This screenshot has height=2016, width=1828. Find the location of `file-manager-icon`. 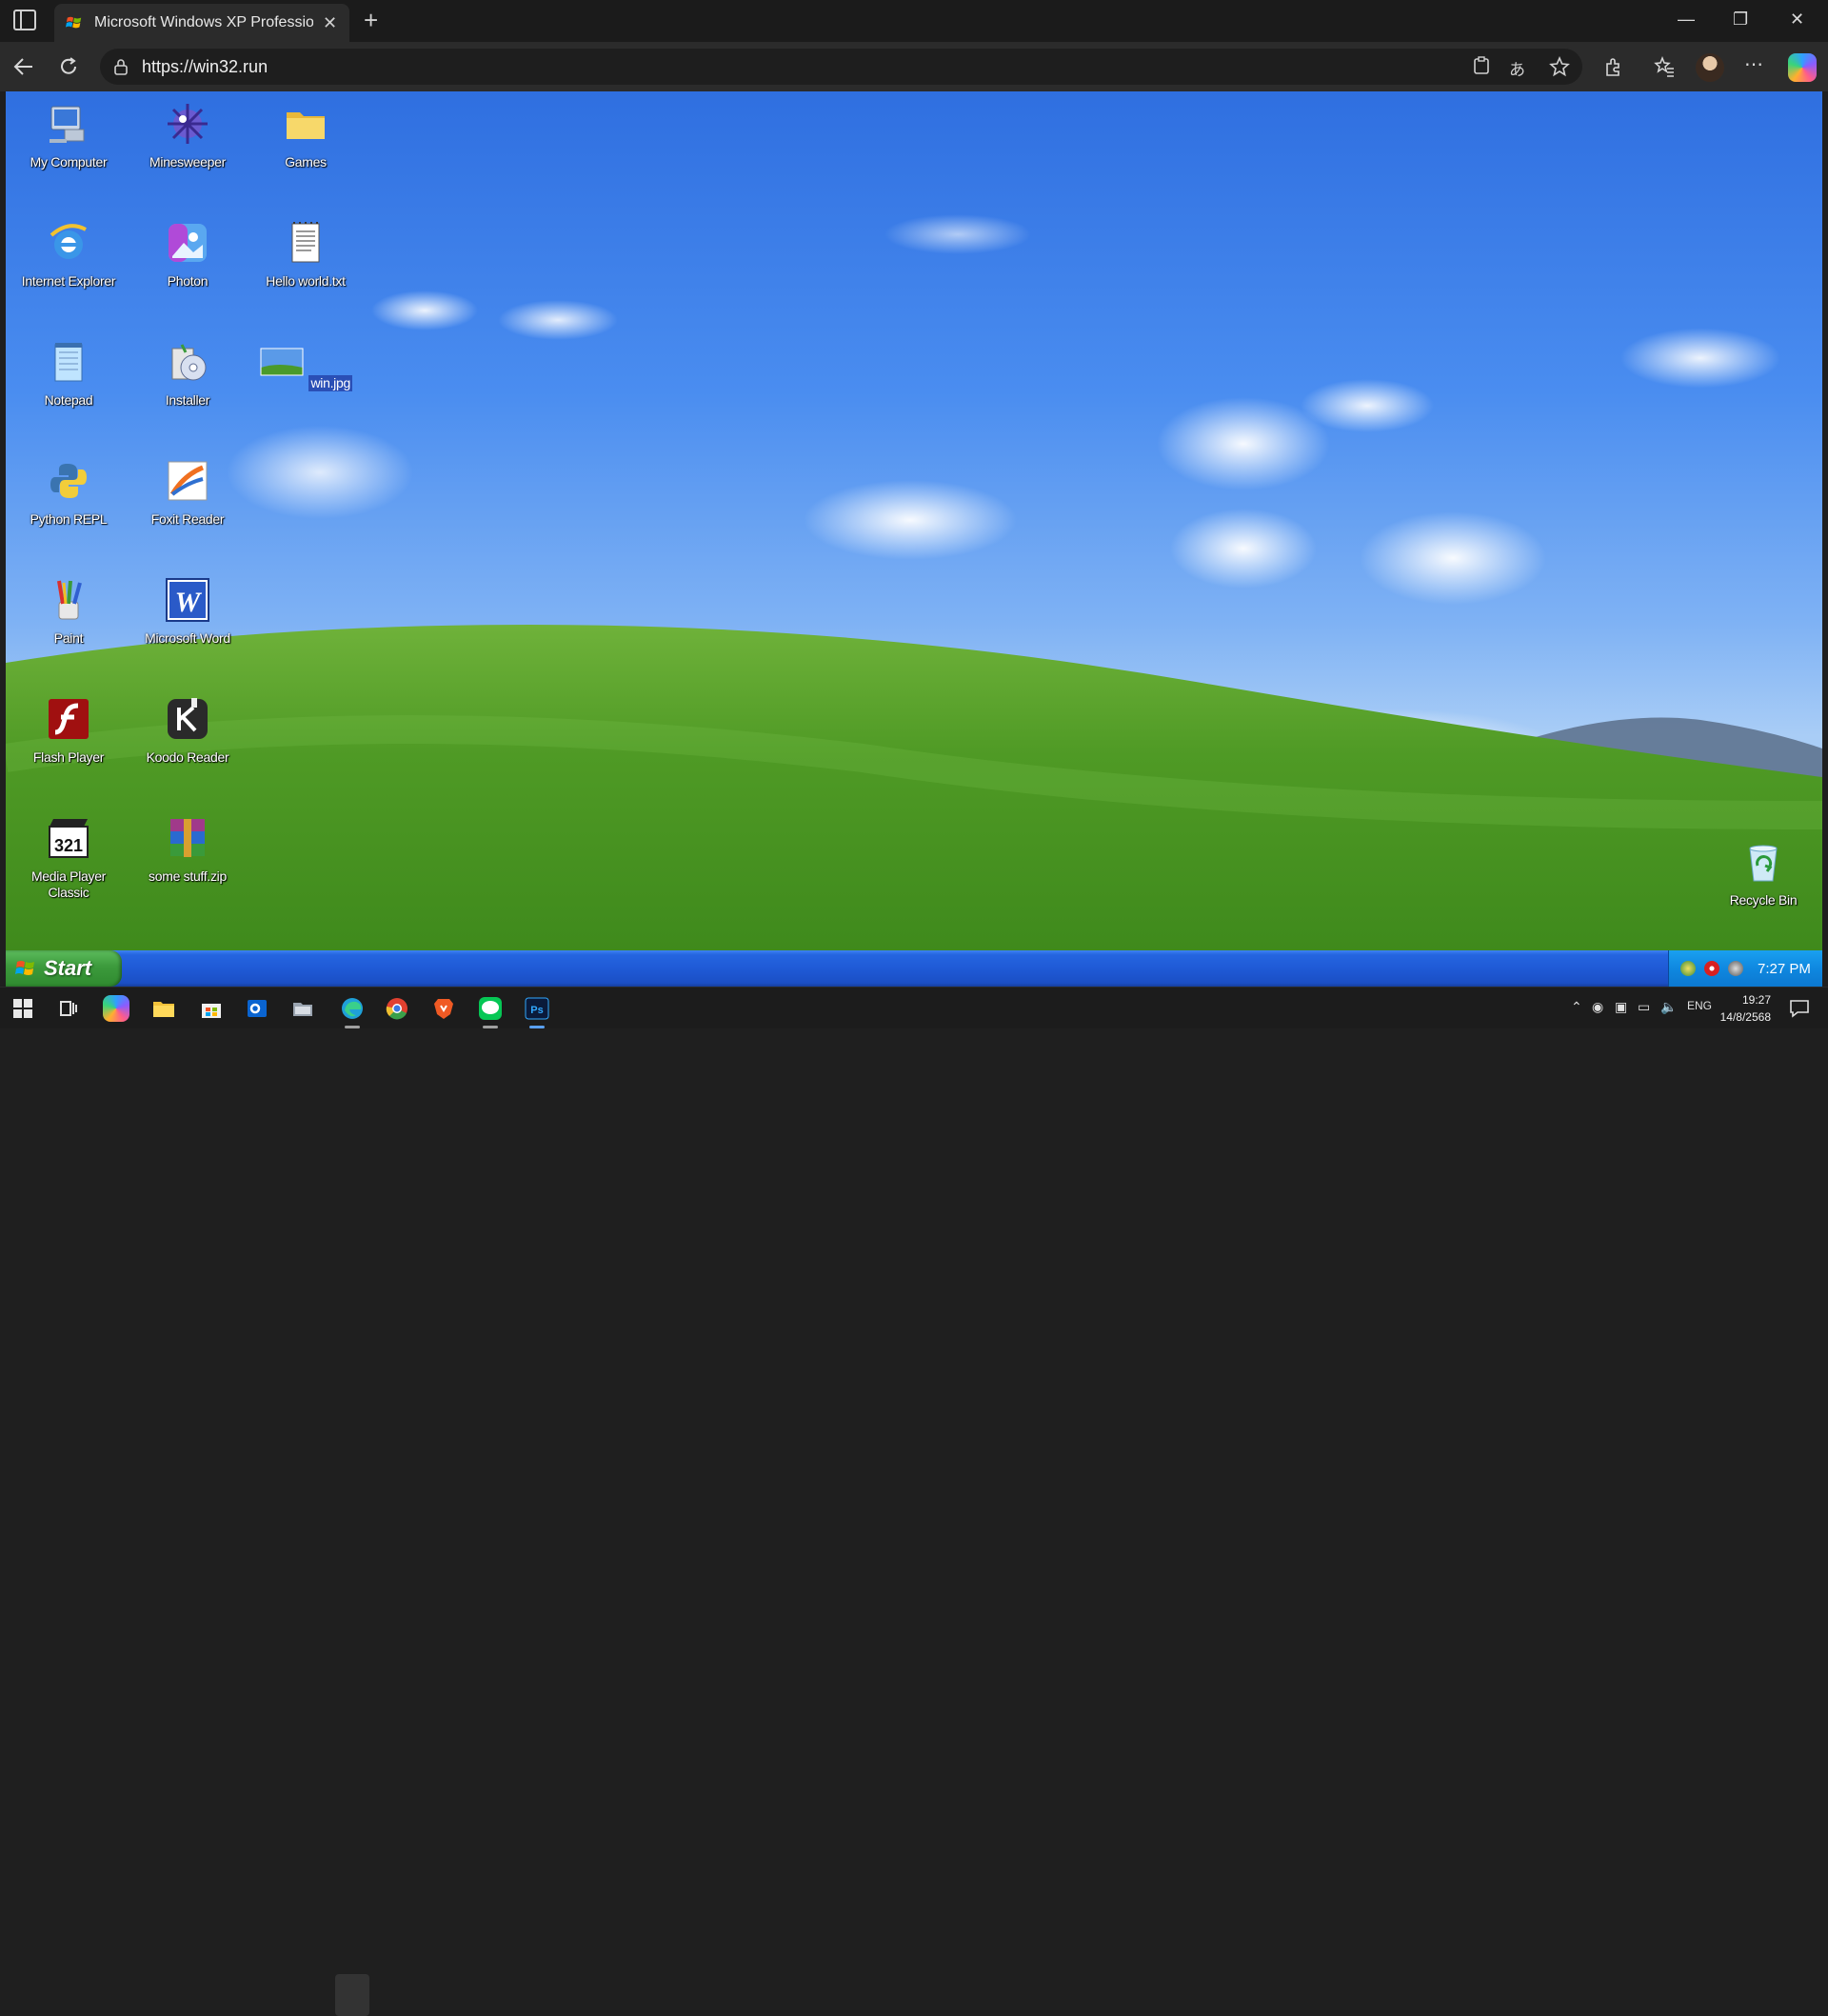

file-manager-icon is located at coordinates (302, 1008).